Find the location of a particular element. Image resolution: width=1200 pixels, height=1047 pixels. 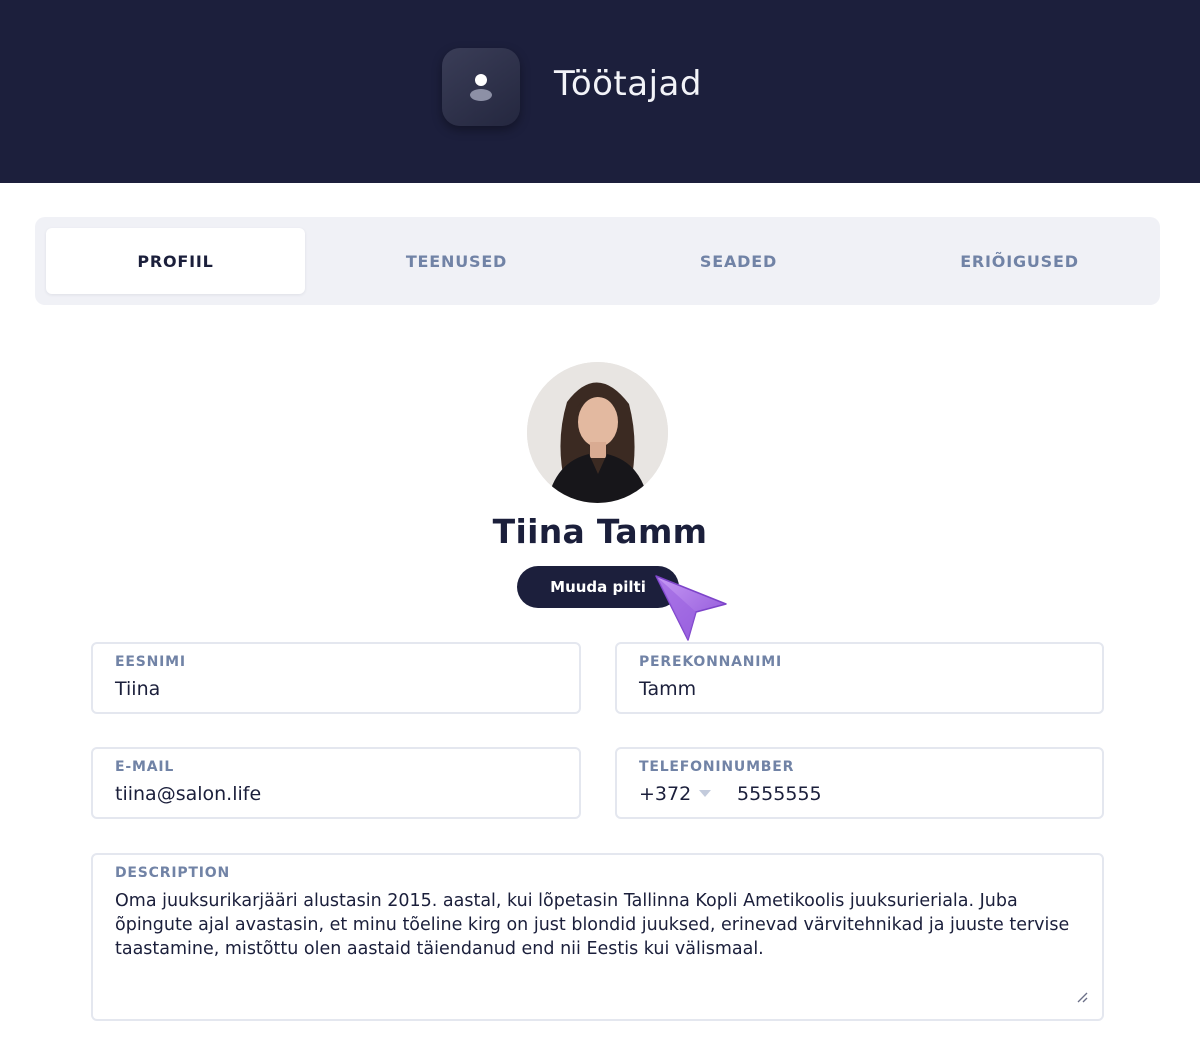

chevron-down-icon is located at coordinates (705, 793).